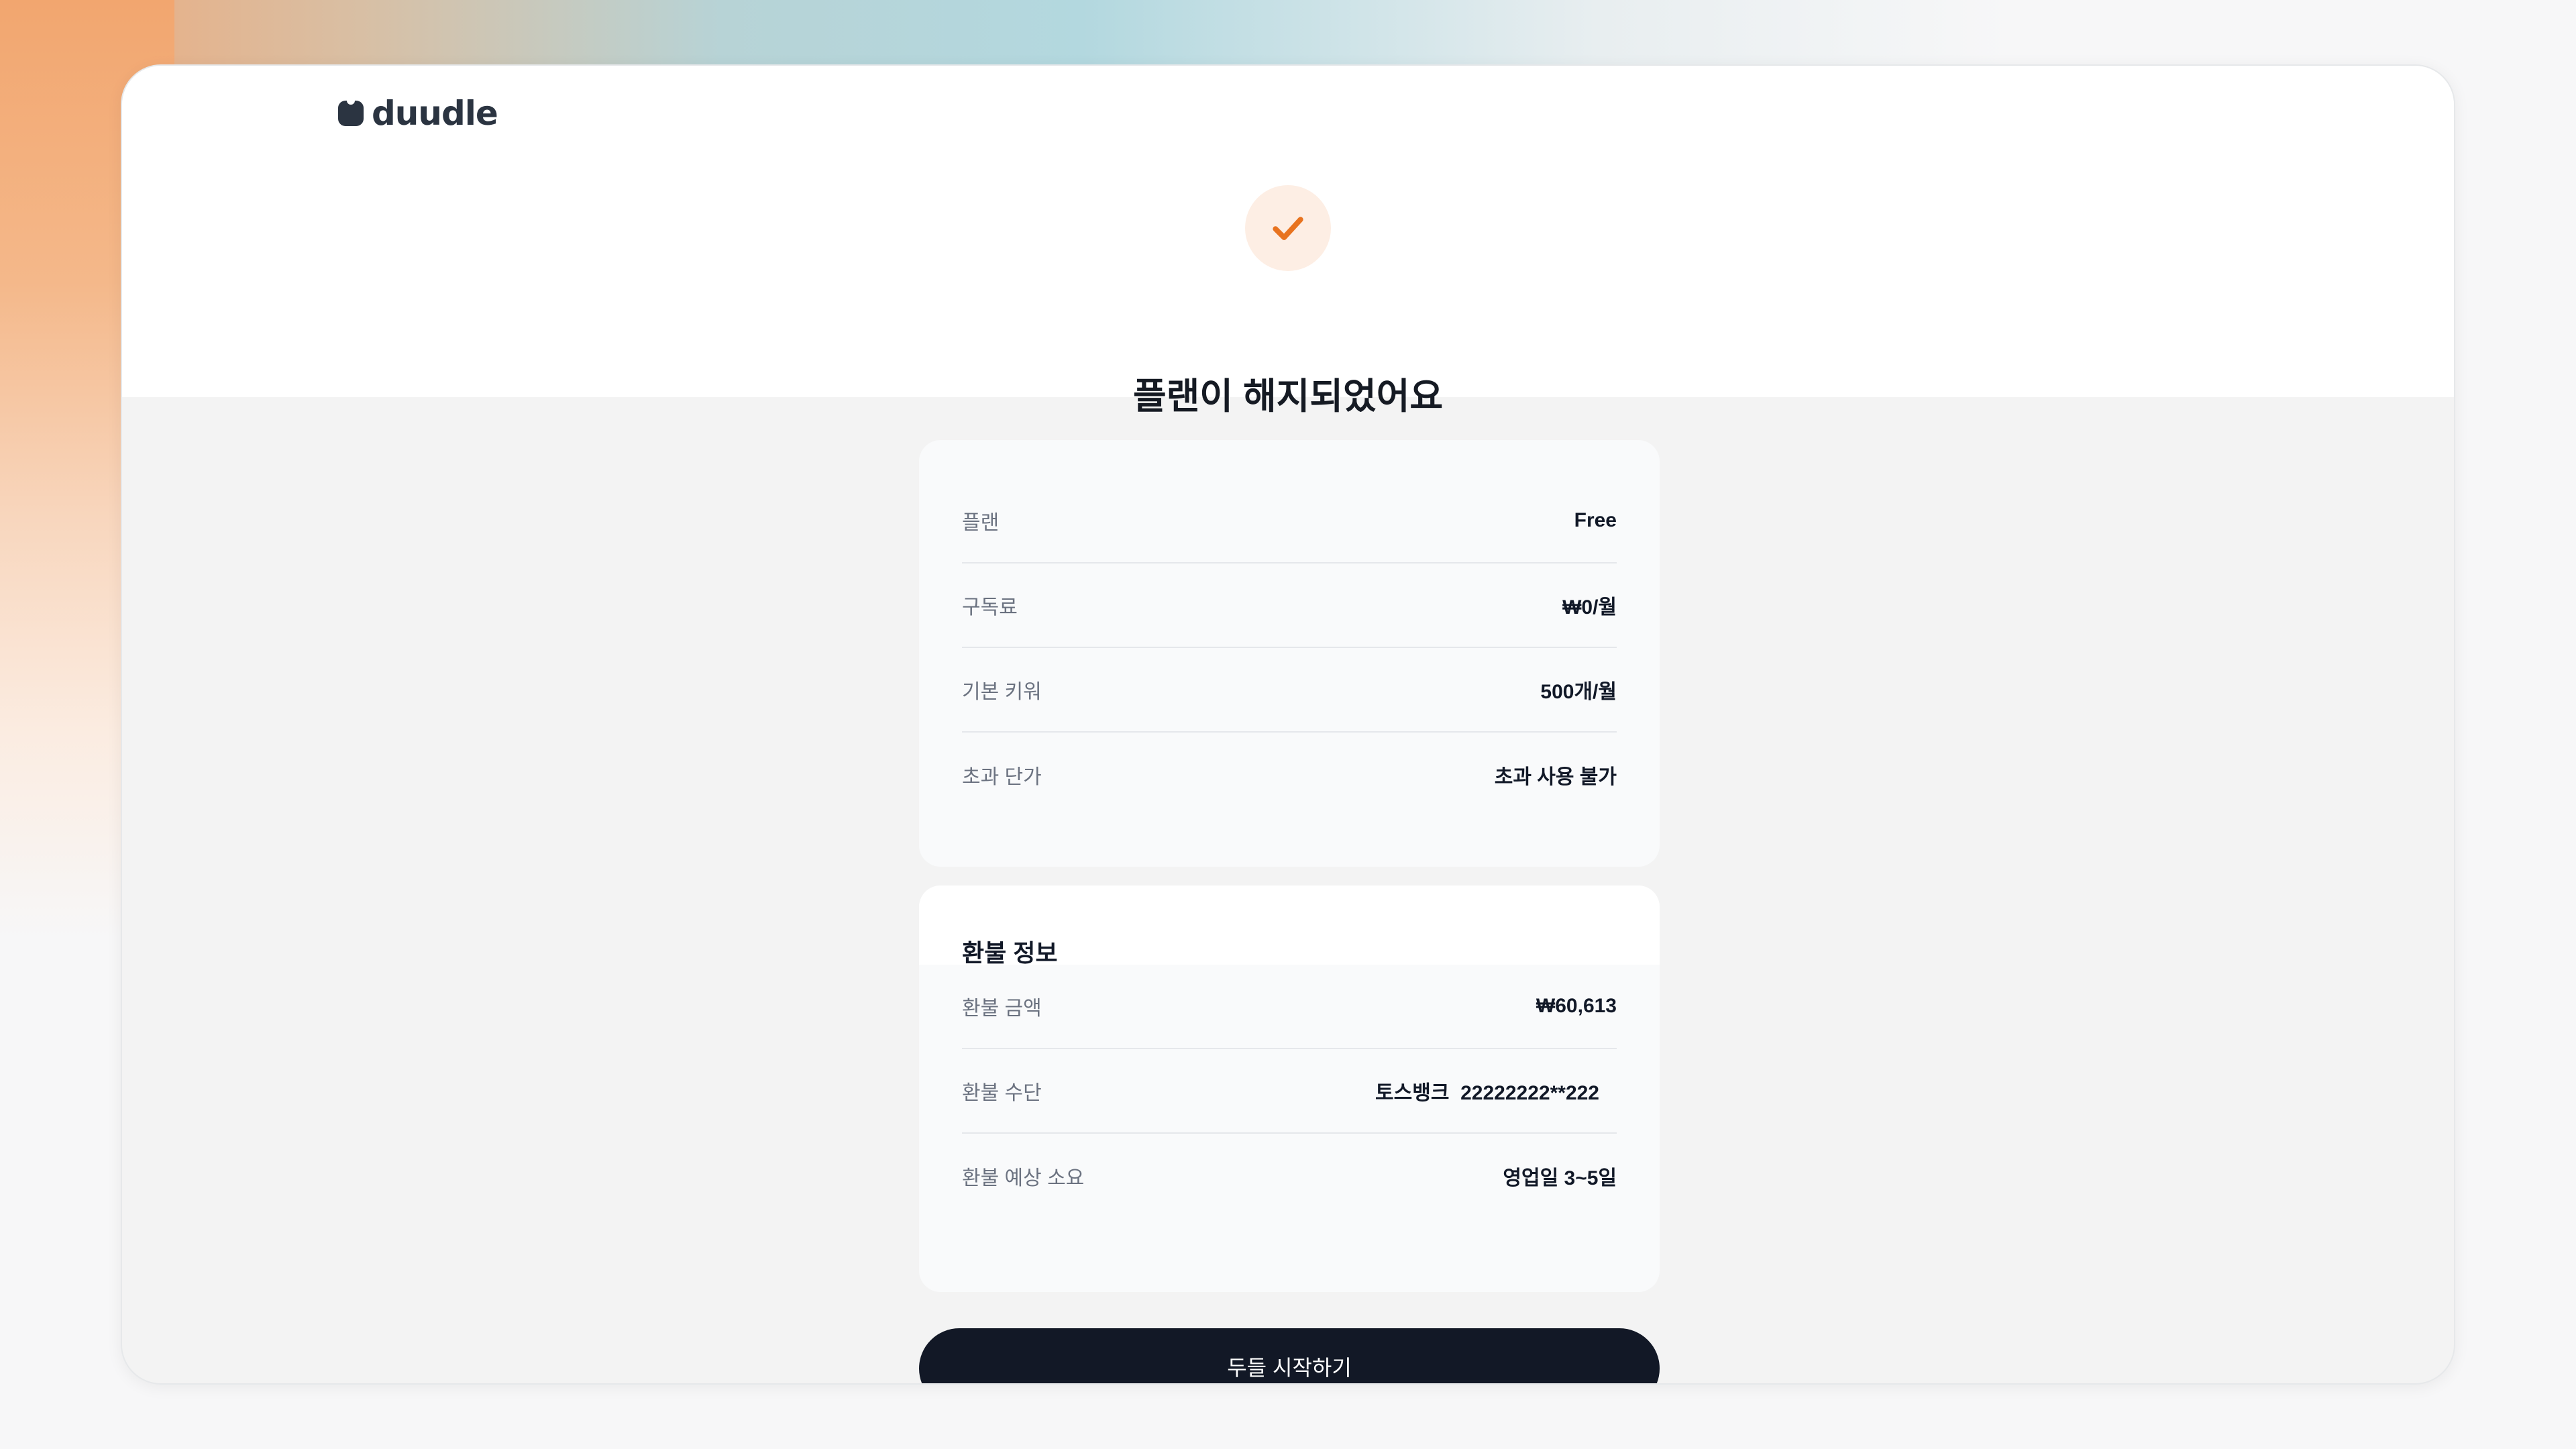  What do you see at coordinates (1002, 777) in the screenshot?
I see `overage-price-label: 초과 단가` at bounding box center [1002, 777].